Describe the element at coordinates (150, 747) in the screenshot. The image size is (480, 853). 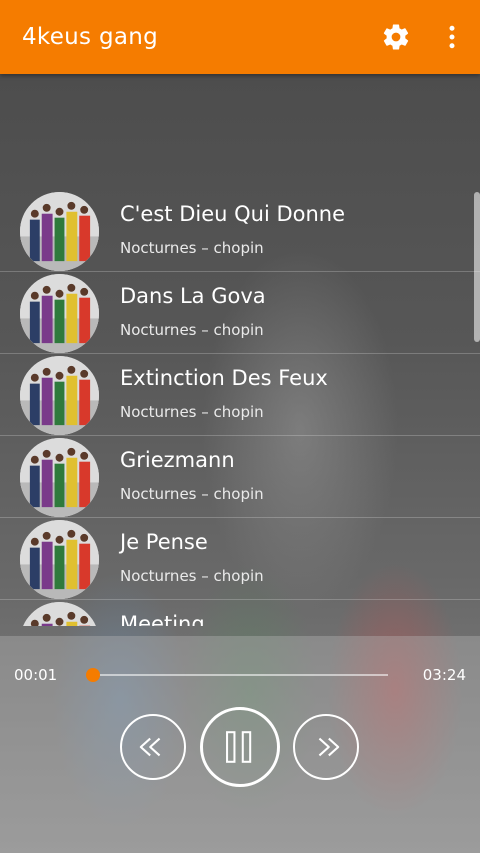
I see `rewind-icon` at that location.